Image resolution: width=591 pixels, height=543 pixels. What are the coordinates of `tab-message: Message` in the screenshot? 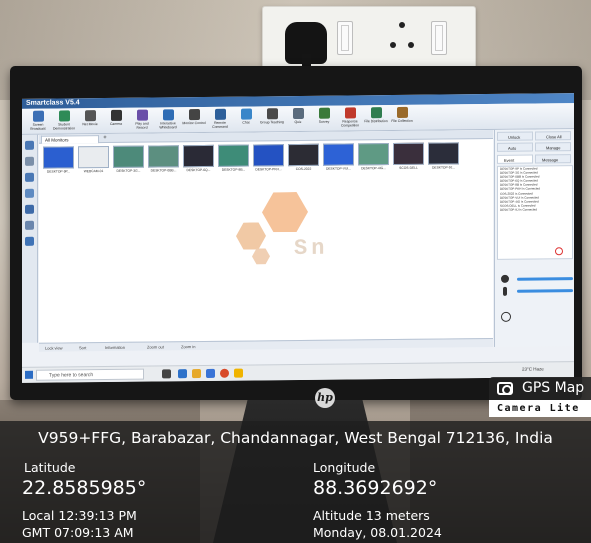 It's located at (553, 159).